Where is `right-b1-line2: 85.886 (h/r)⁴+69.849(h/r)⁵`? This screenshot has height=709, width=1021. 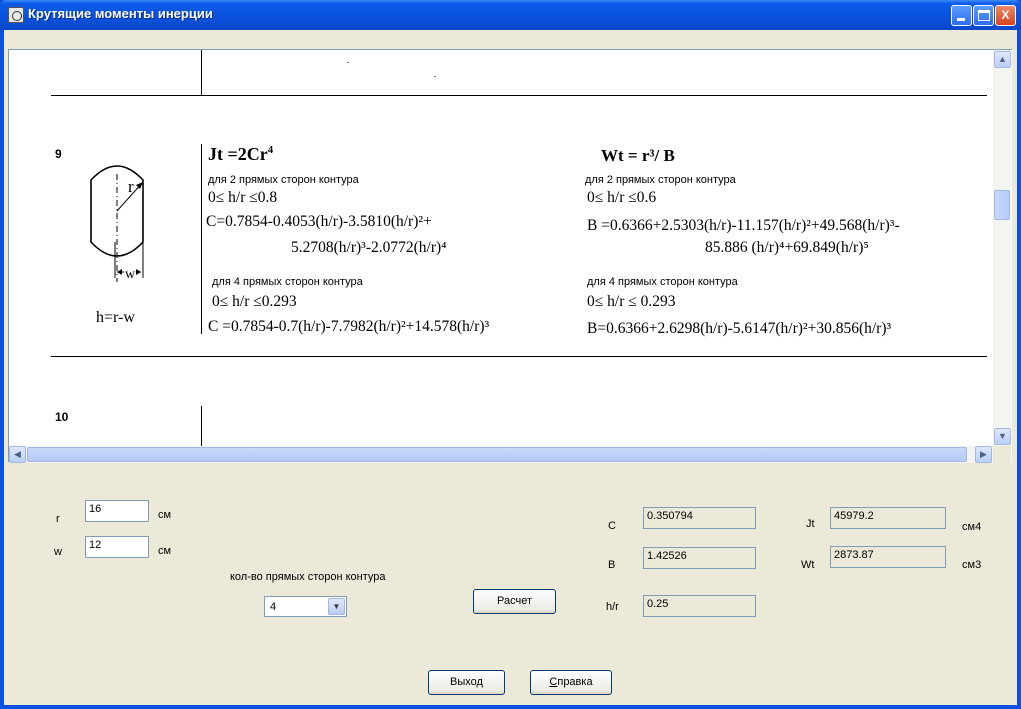
right-b1-line2: 85.886 (h/r)⁴+69.849(h/r)⁵ is located at coordinates (787, 247).